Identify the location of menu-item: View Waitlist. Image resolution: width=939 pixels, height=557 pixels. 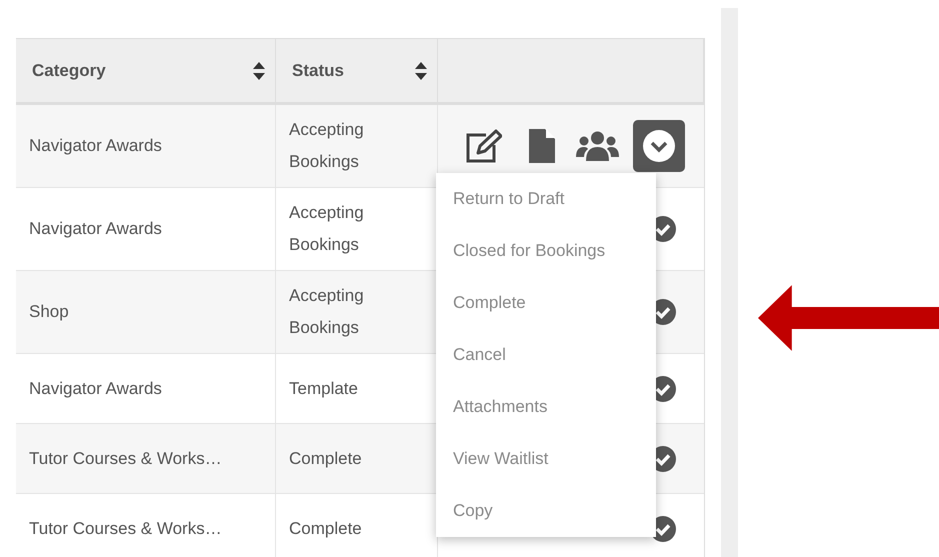
(546, 459).